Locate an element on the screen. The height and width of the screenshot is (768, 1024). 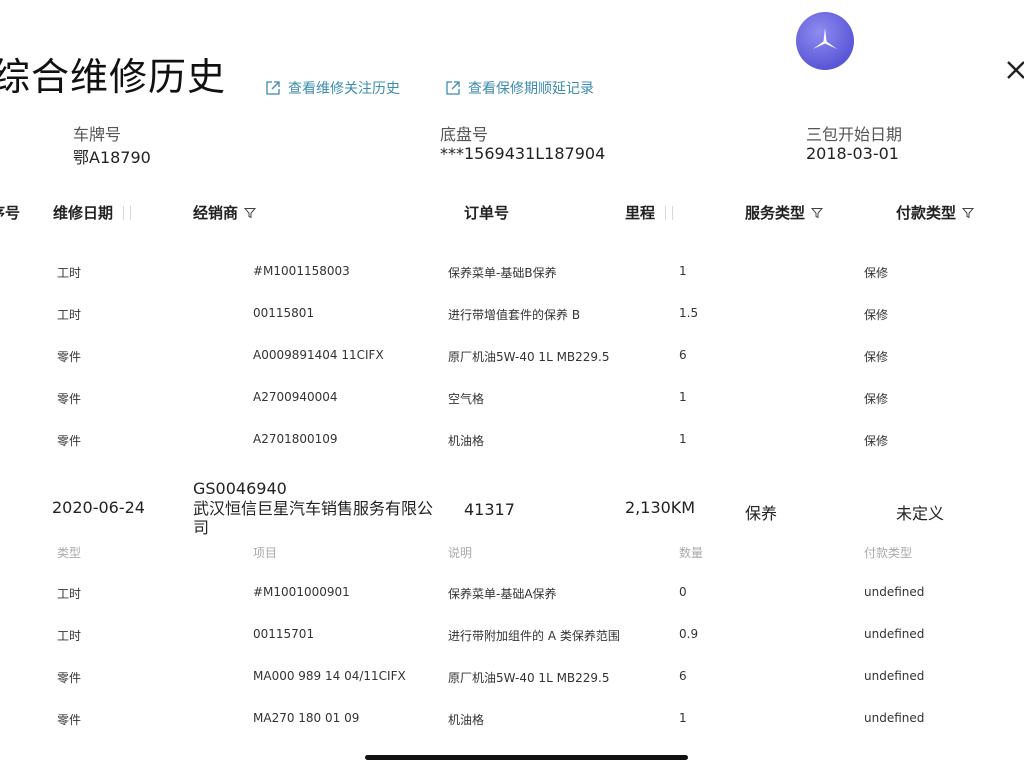
column-header-label: 经销商 is located at coordinates (216, 213).